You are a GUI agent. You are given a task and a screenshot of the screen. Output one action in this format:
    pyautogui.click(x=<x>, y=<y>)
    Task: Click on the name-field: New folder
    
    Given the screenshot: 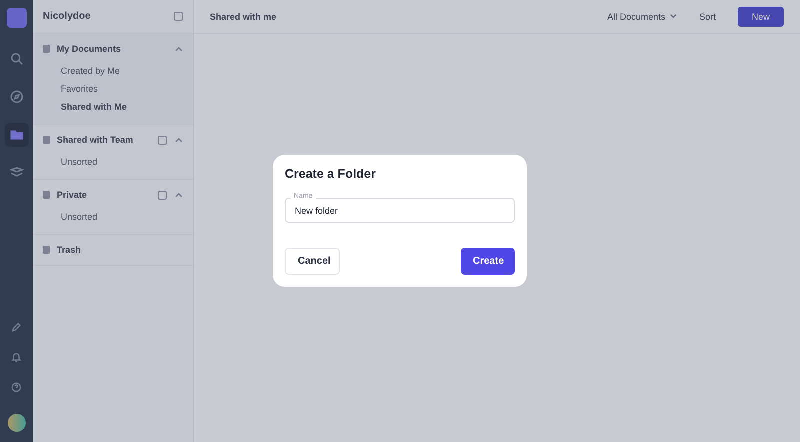 What is the action you would take?
    pyautogui.click(x=400, y=210)
    